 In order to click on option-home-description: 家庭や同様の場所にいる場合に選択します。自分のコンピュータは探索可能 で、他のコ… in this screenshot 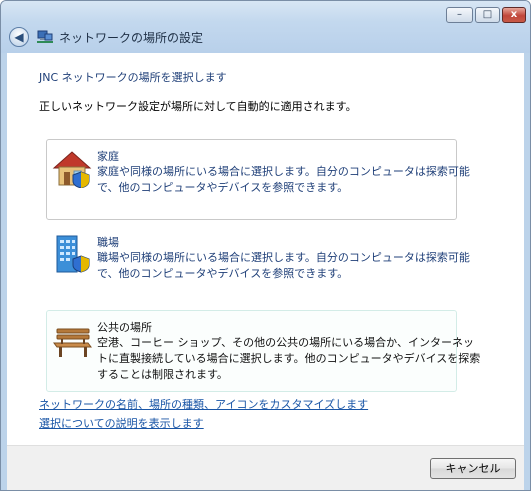, I will do `click(283, 179)`.